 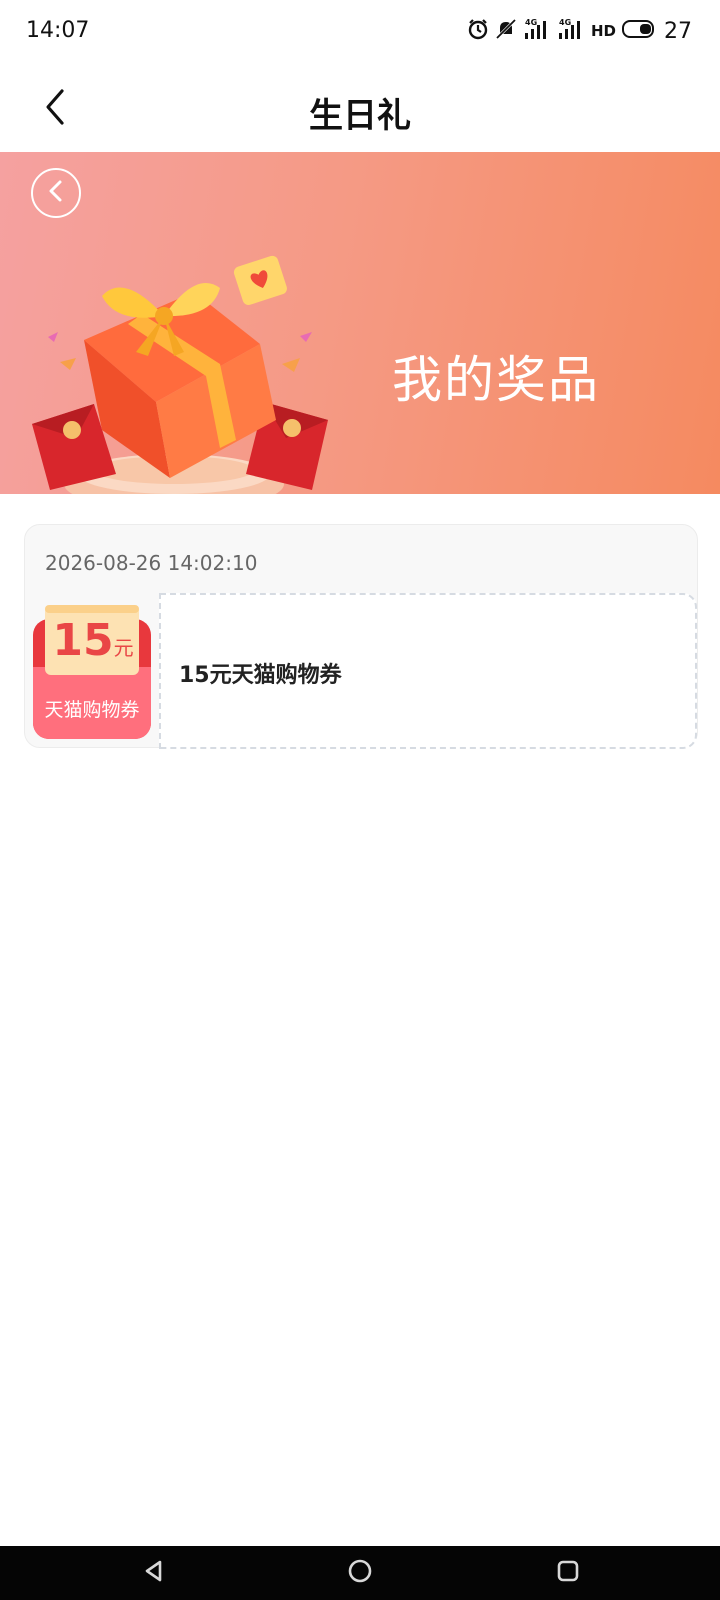 What do you see at coordinates (639, 31) in the screenshot?
I see `battery-icon` at bounding box center [639, 31].